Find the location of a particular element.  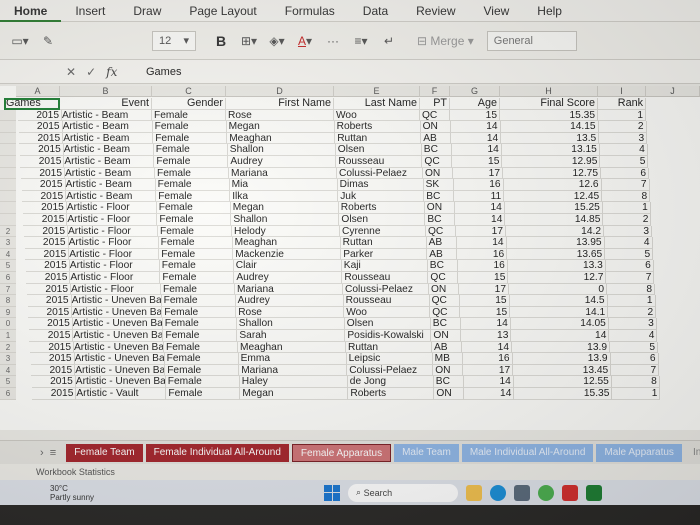

cell-col-d: Shallon is located at coordinates (281, 150).